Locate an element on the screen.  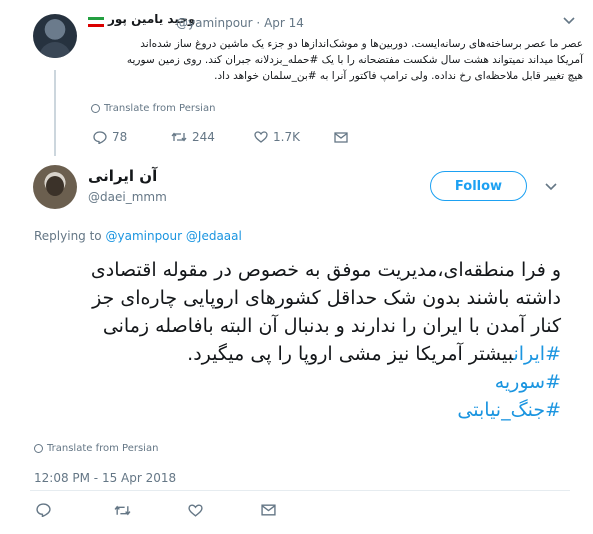
author-handle: @yaminpour is located at coordinates (214, 23).